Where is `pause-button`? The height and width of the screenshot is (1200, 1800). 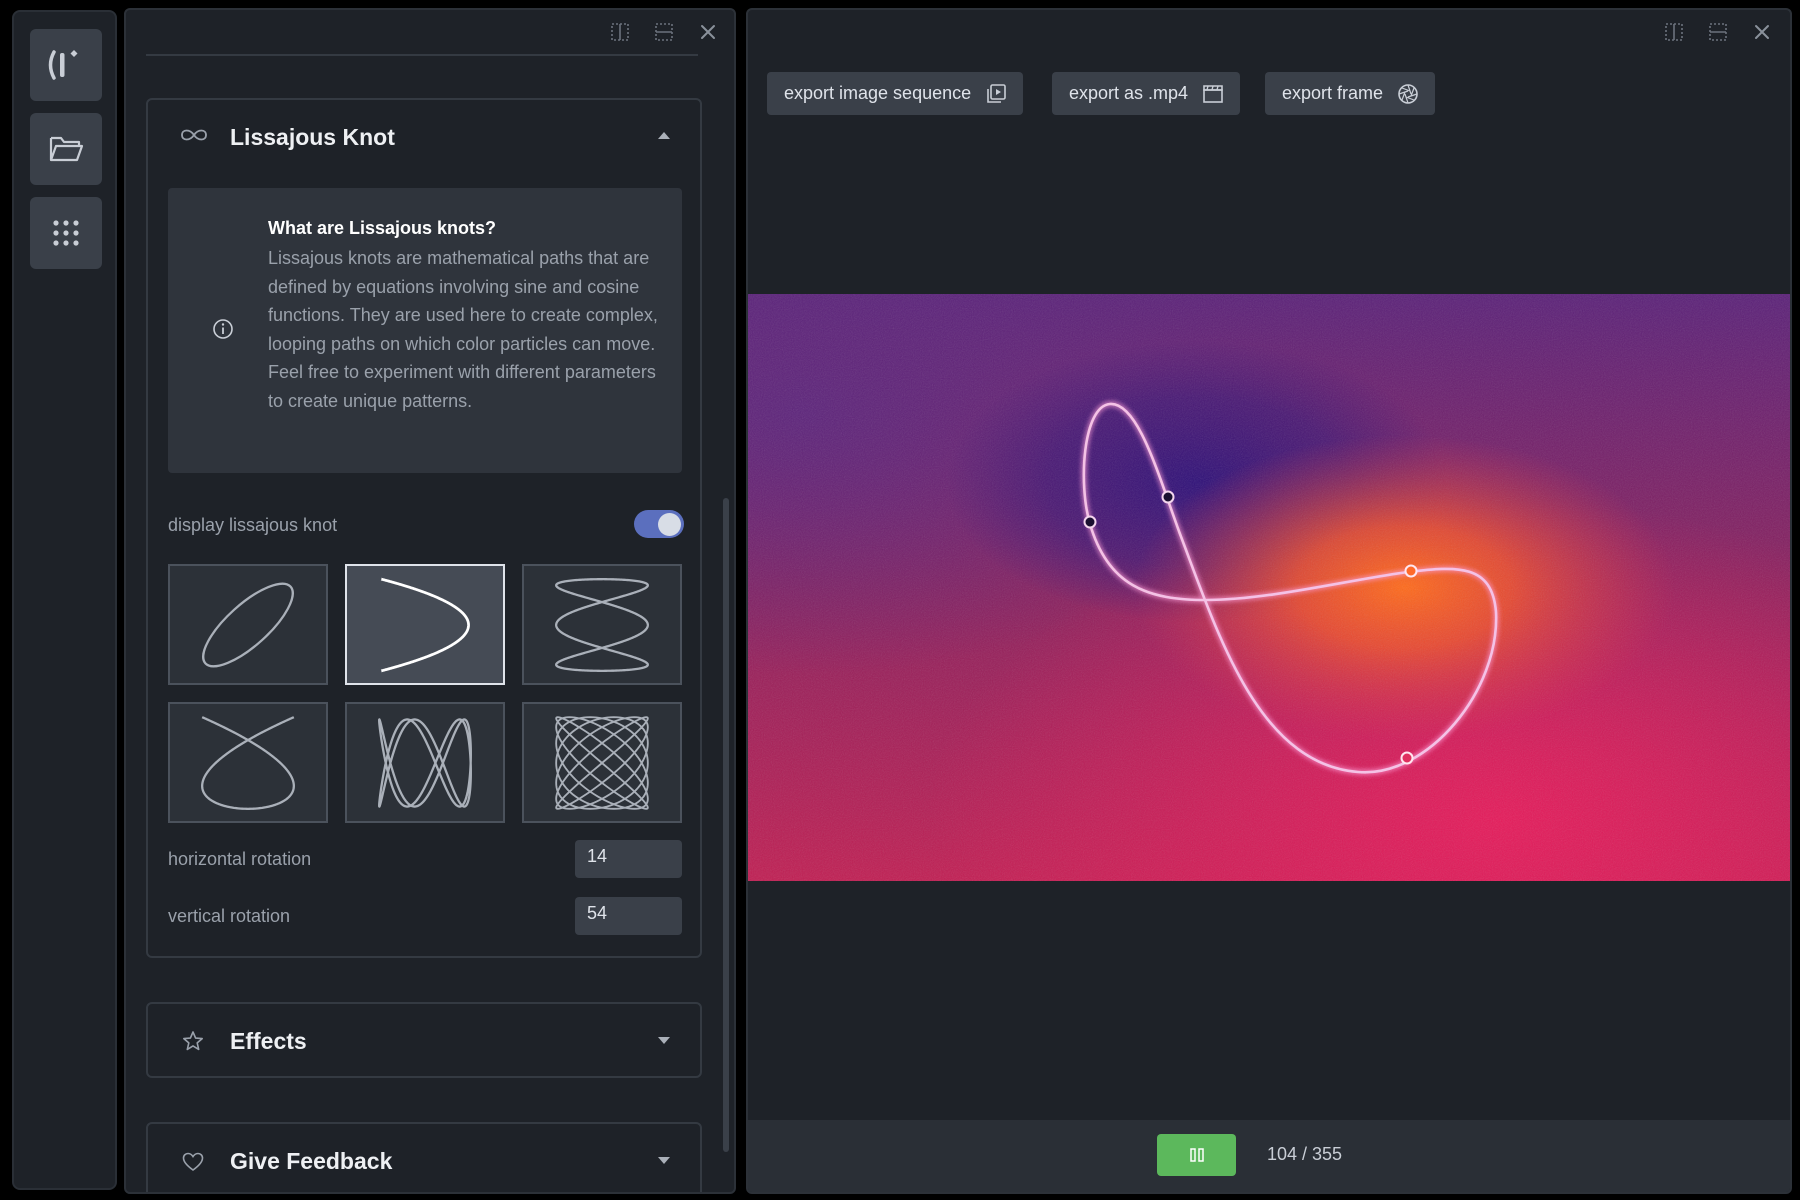
pause-button is located at coordinates (1196, 1155).